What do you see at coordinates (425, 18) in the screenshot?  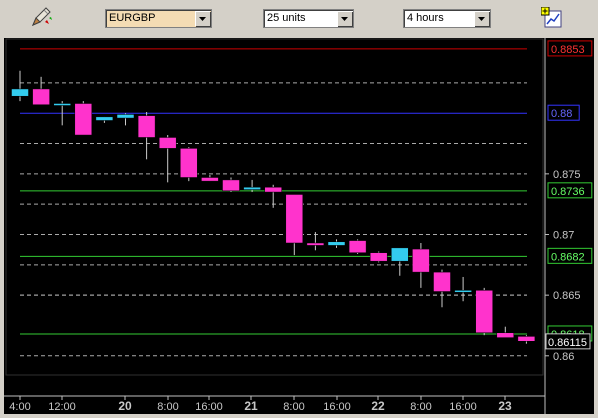 I see `interval-select-value: 4 hours` at bounding box center [425, 18].